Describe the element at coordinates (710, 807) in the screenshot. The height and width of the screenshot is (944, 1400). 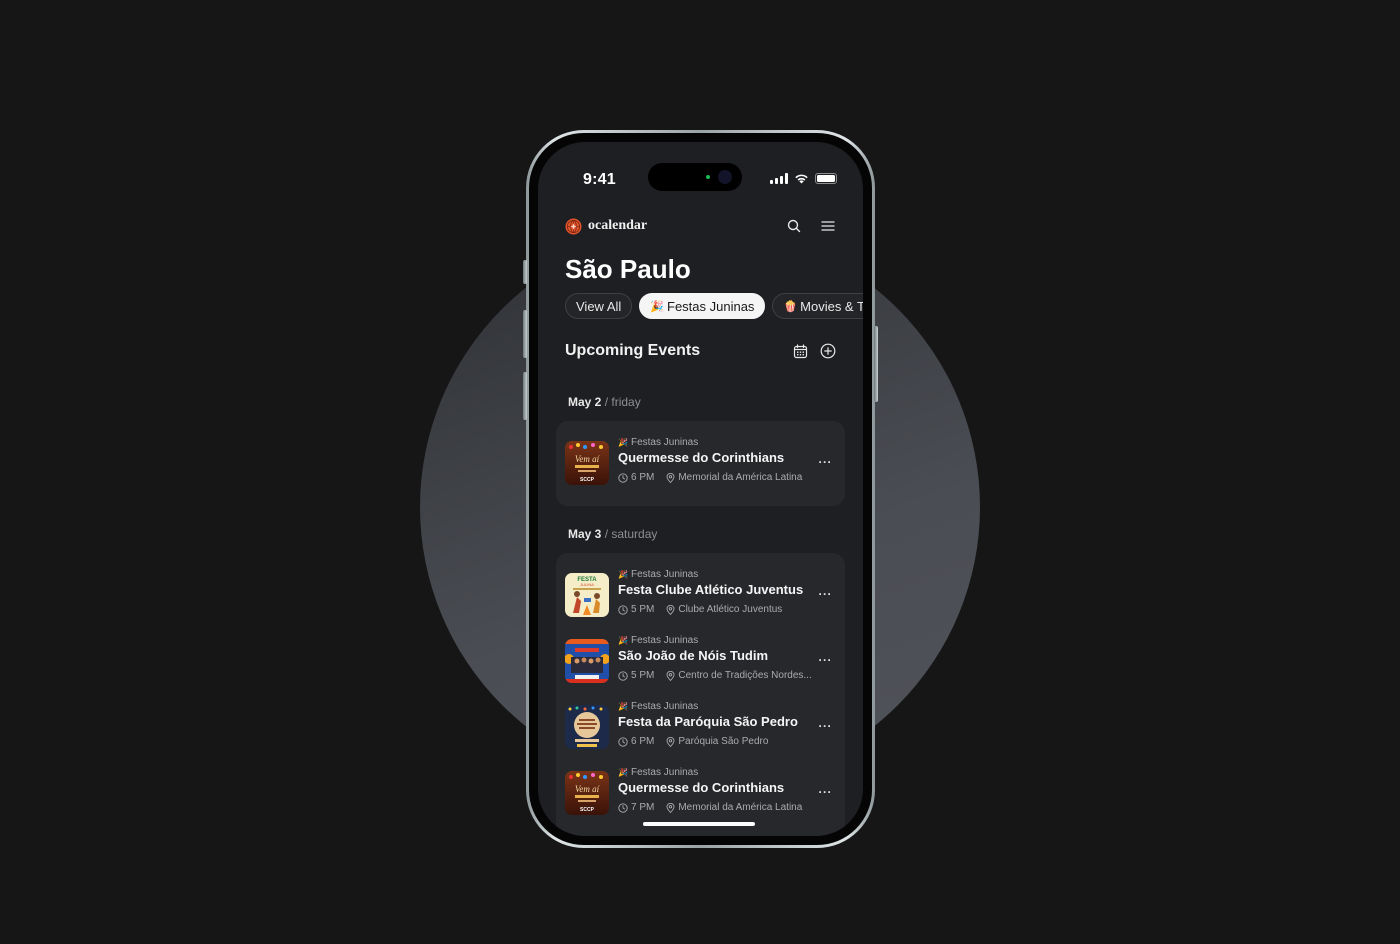
I see `event-meta: 7 PM Memorial da América Latina` at that location.